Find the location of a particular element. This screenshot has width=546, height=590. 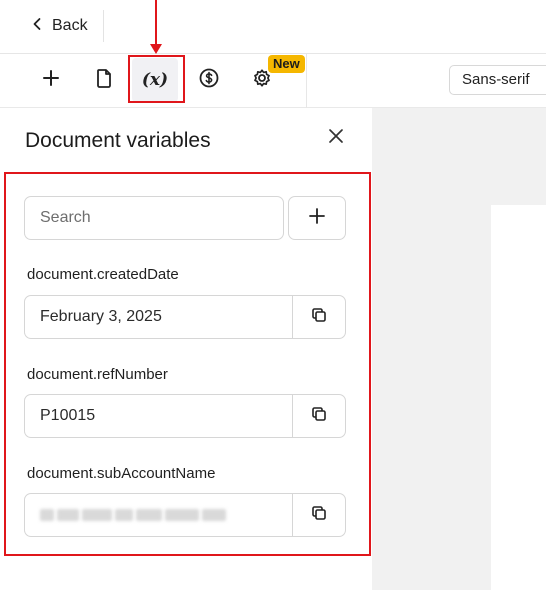

toolbar-divider is located at coordinates (306, 81).